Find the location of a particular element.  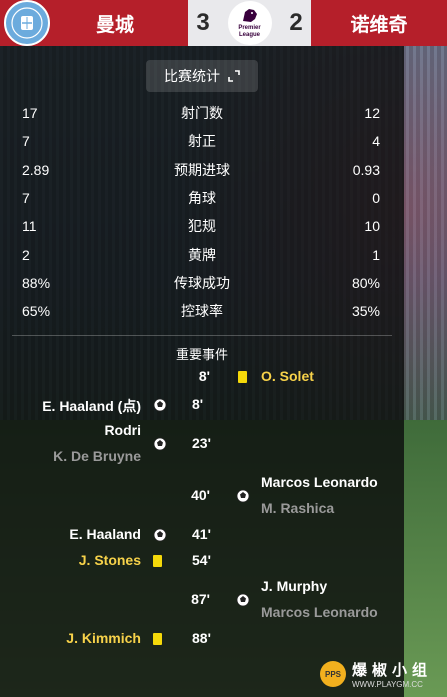

stat-away: 0.93 is located at coordinates (366, 169).